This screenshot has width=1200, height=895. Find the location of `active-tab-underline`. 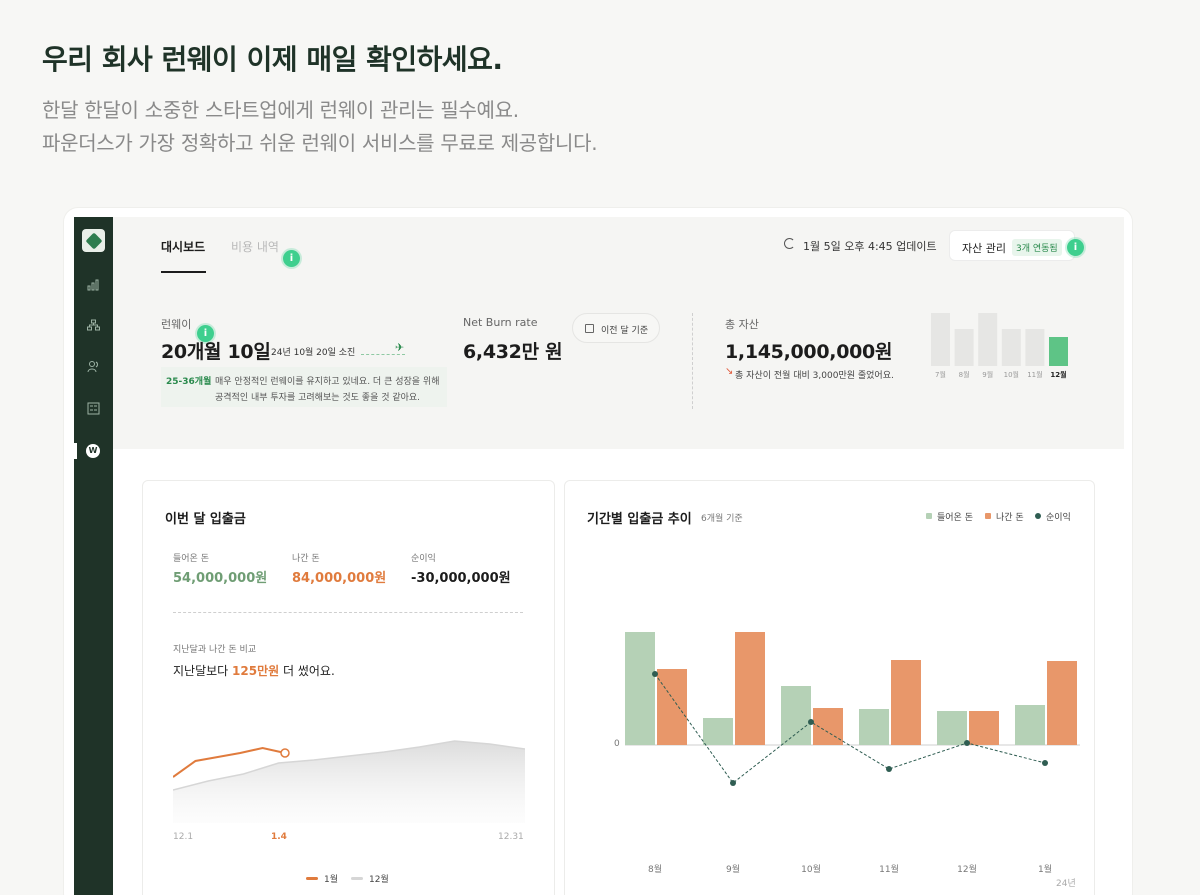

active-tab-underline is located at coordinates (183, 272).